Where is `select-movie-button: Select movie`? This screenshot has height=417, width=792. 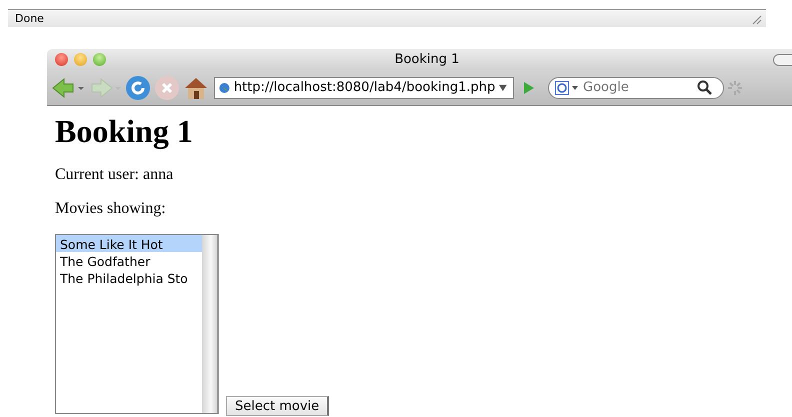
select-movie-button: Select movie is located at coordinates (278, 406).